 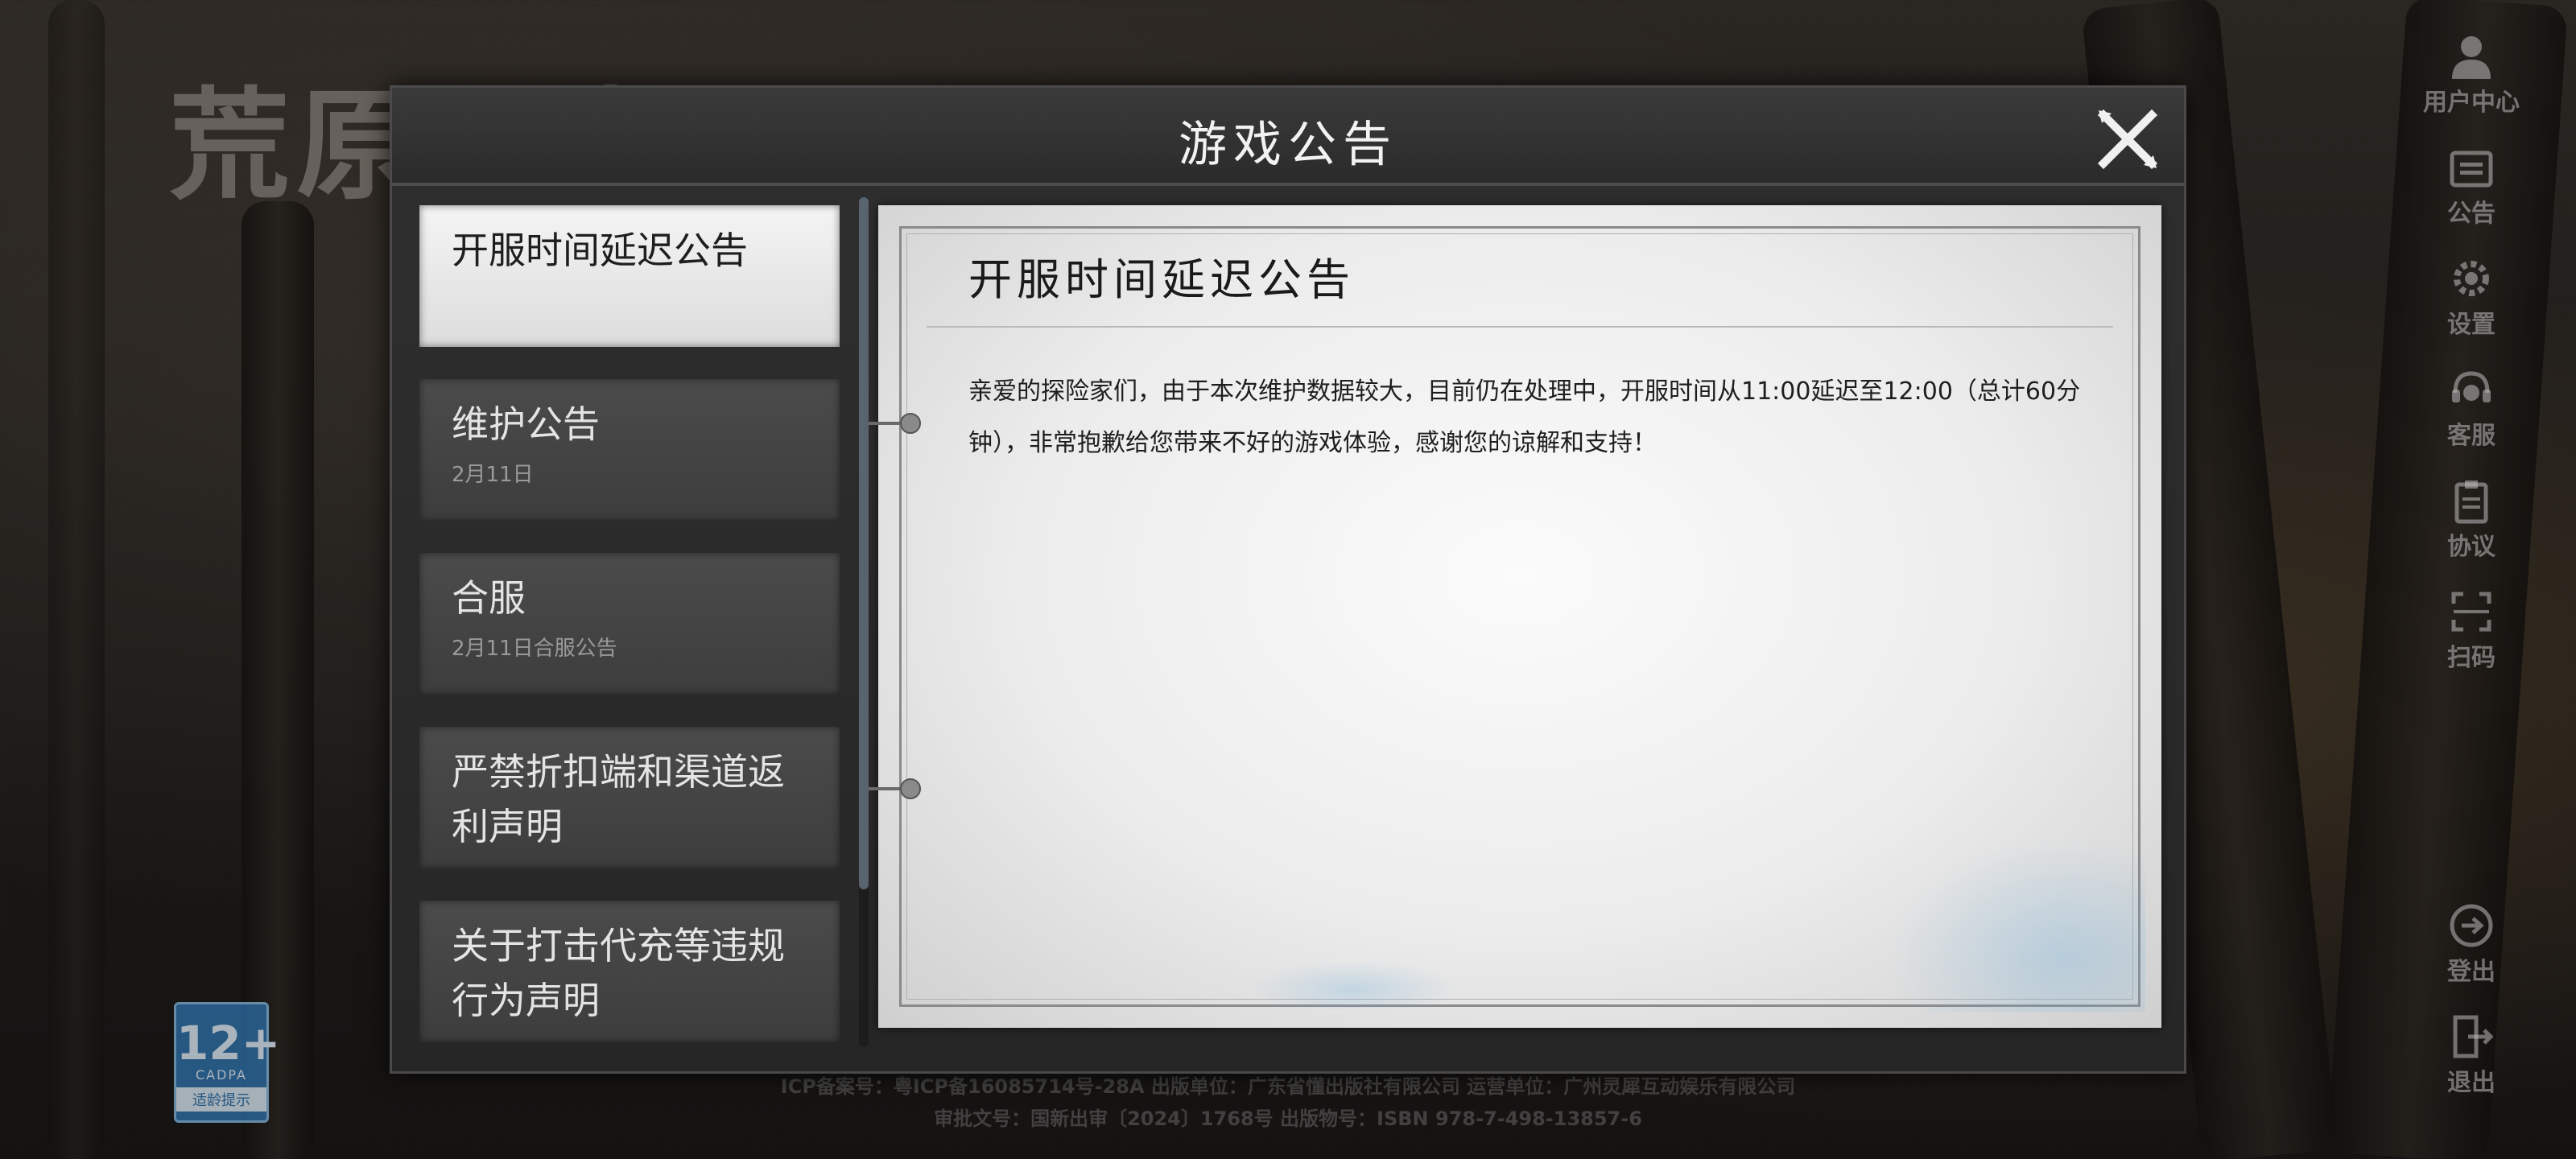 I want to click on side-item-label: 设置, so click(x=2471, y=325).